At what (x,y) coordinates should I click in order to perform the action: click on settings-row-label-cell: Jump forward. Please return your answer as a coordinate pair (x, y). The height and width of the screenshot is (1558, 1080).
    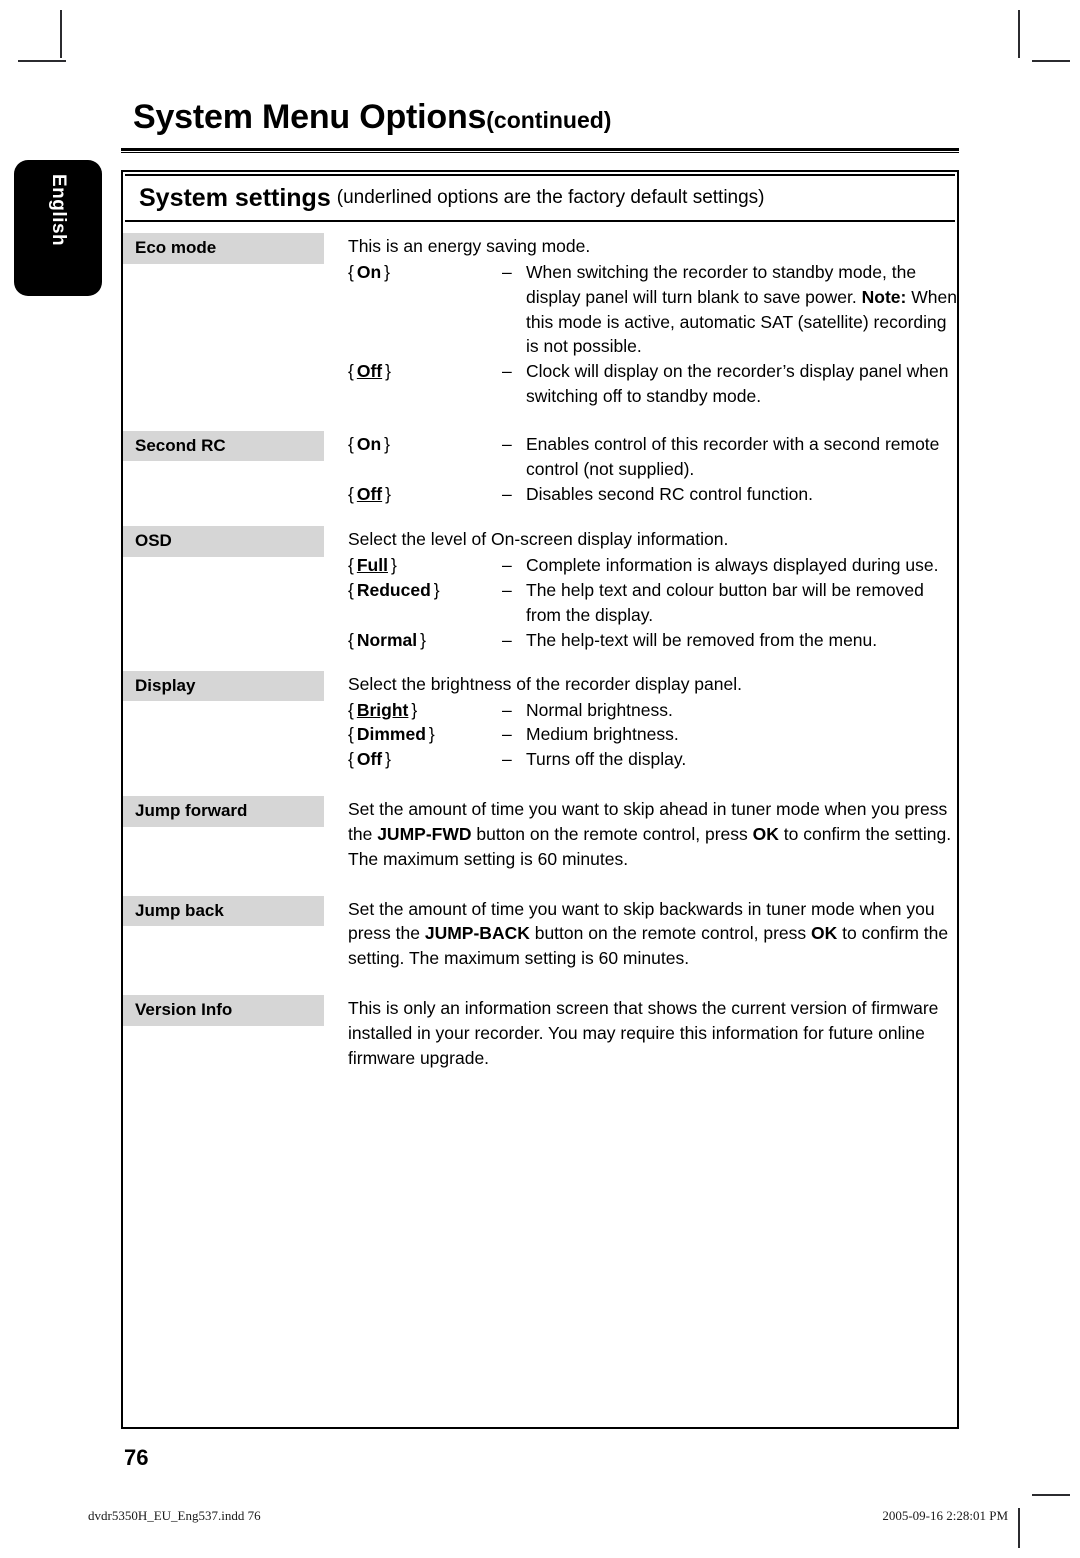
    Looking at the image, I should click on (223, 810).